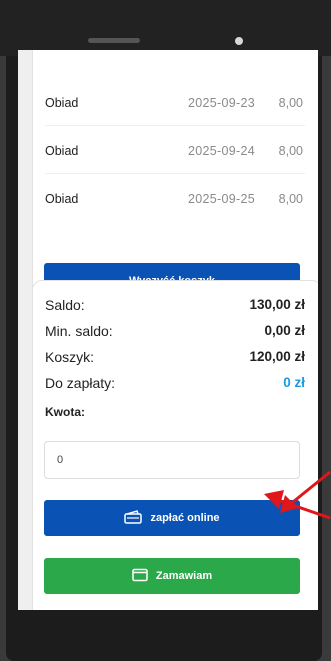 This screenshot has width=331, height=661. I want to click on order-label: Zamawiam, so click(184, 576).